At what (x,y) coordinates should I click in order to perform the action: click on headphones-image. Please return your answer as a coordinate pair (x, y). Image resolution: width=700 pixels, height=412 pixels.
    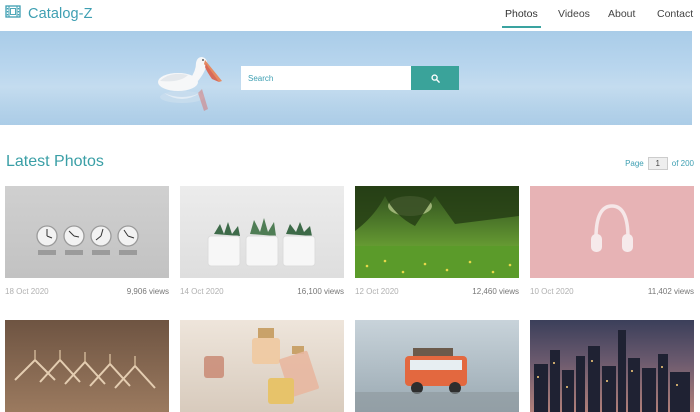
    Looking at the image, I should click on (612, 228).